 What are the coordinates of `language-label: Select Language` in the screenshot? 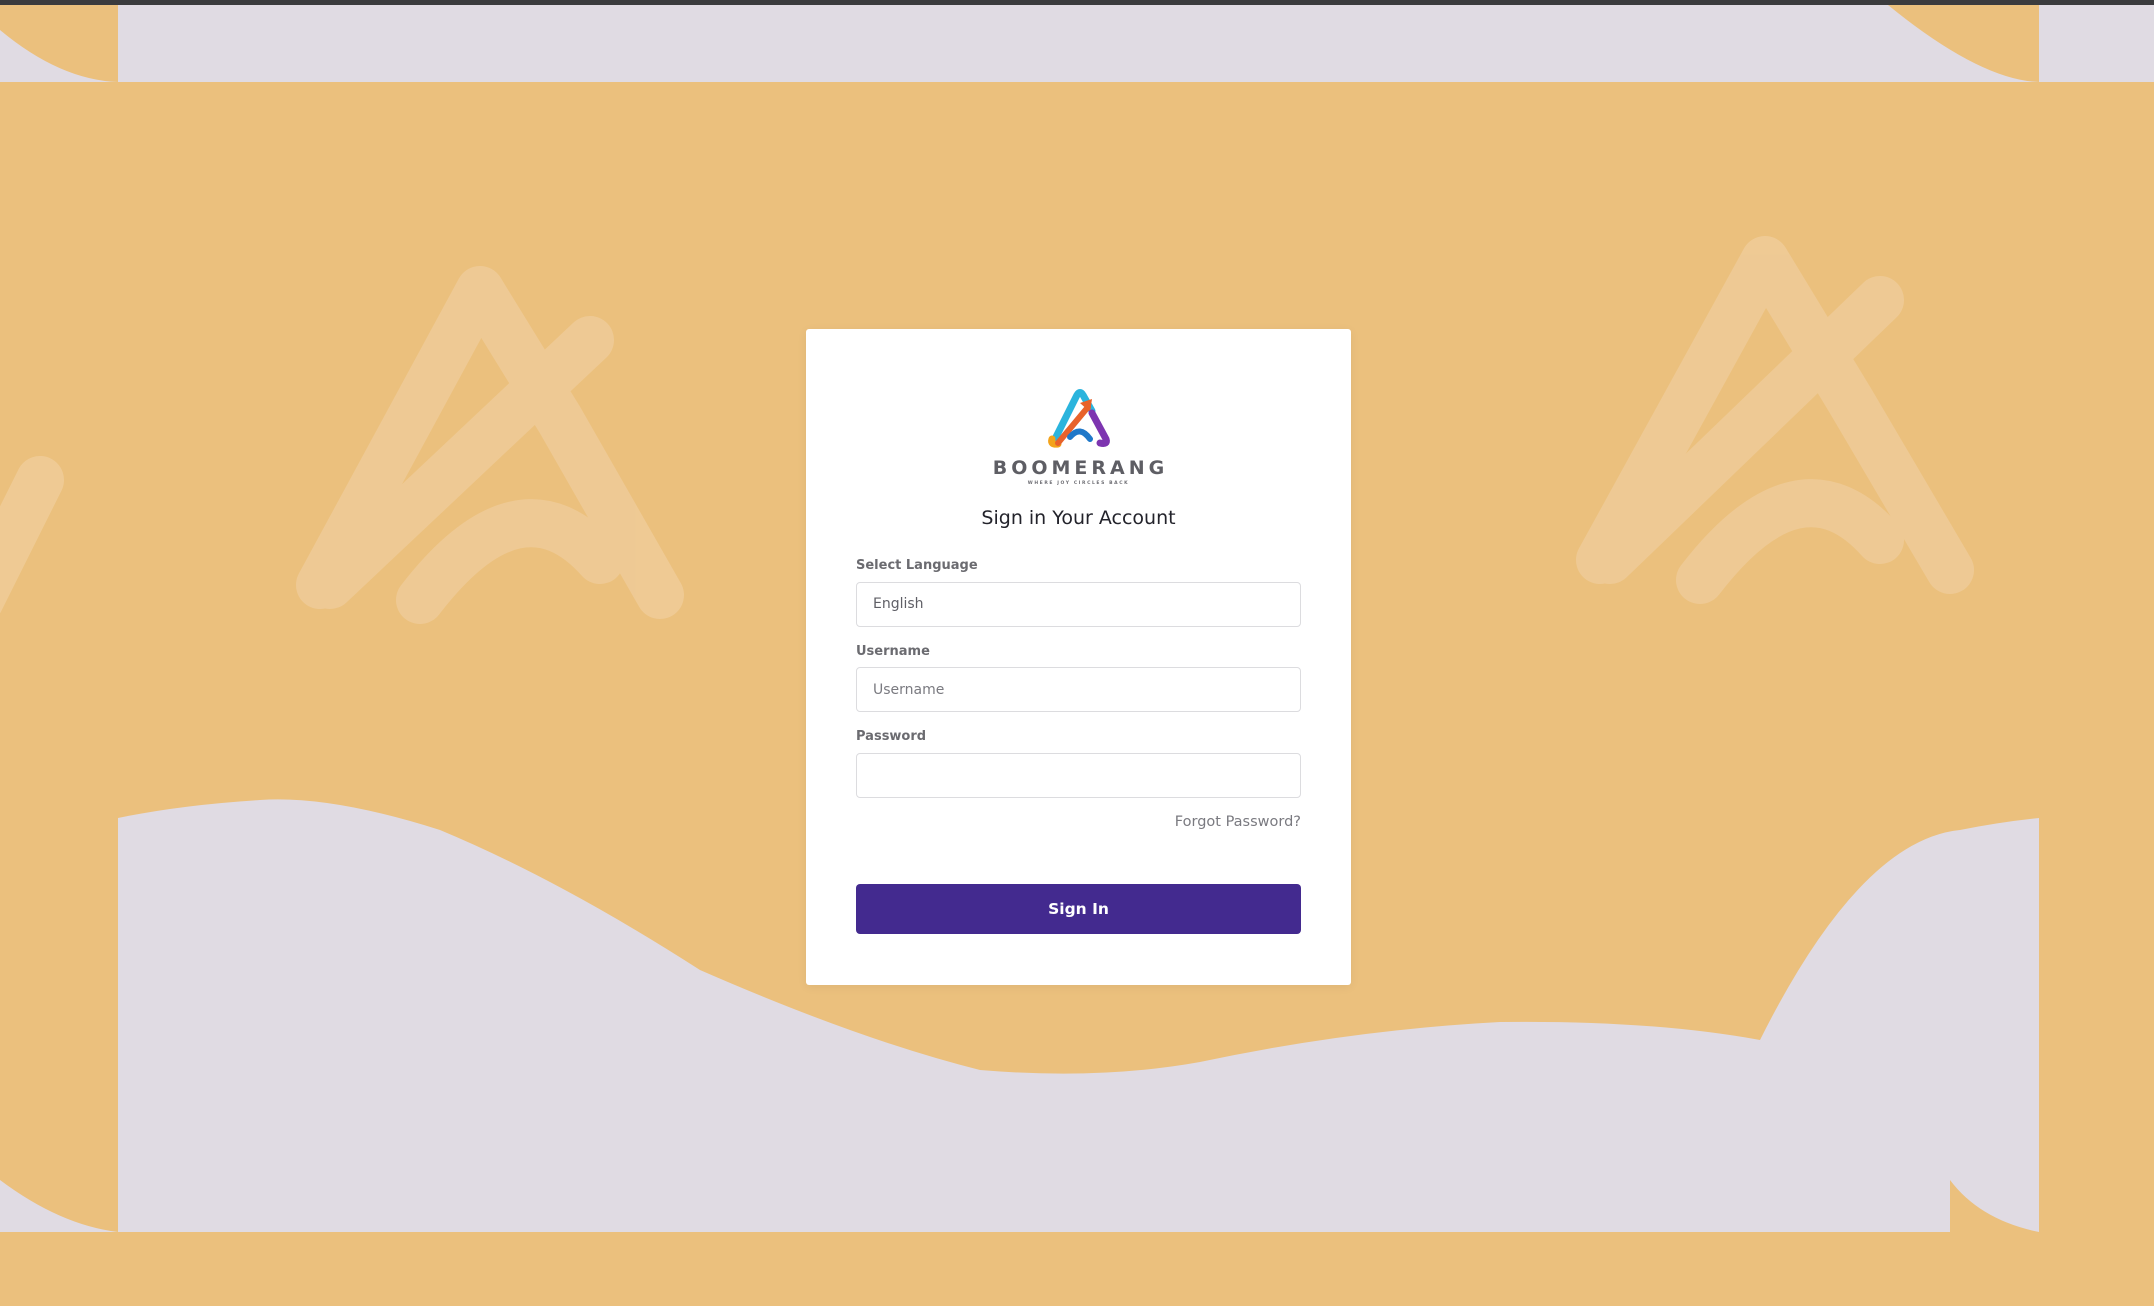 It's located at (917, 565).